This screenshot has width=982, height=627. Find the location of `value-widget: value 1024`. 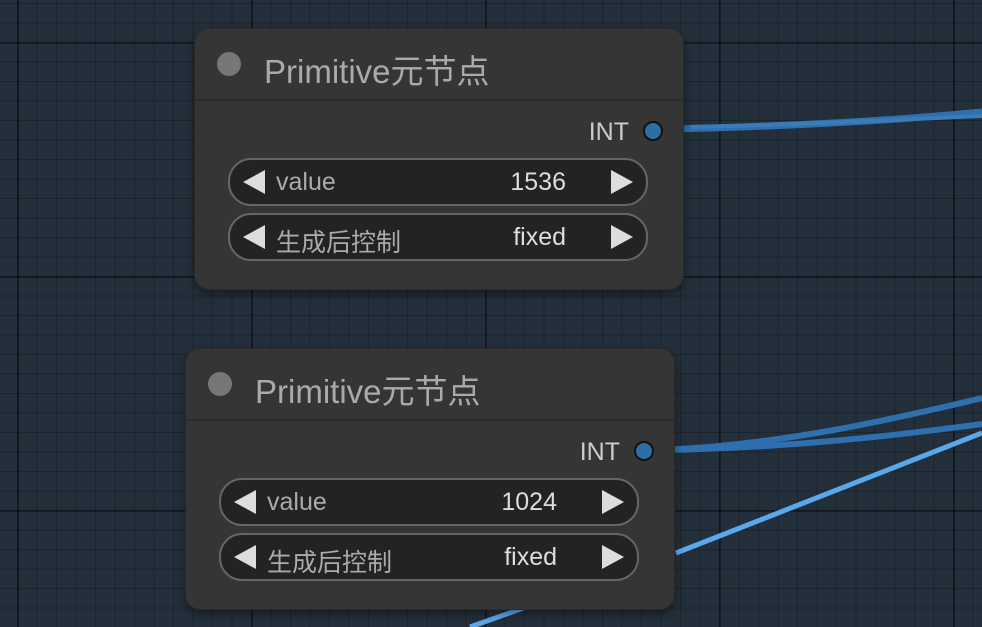

value-widget: value 1024 is located at coordinates (429, 502).